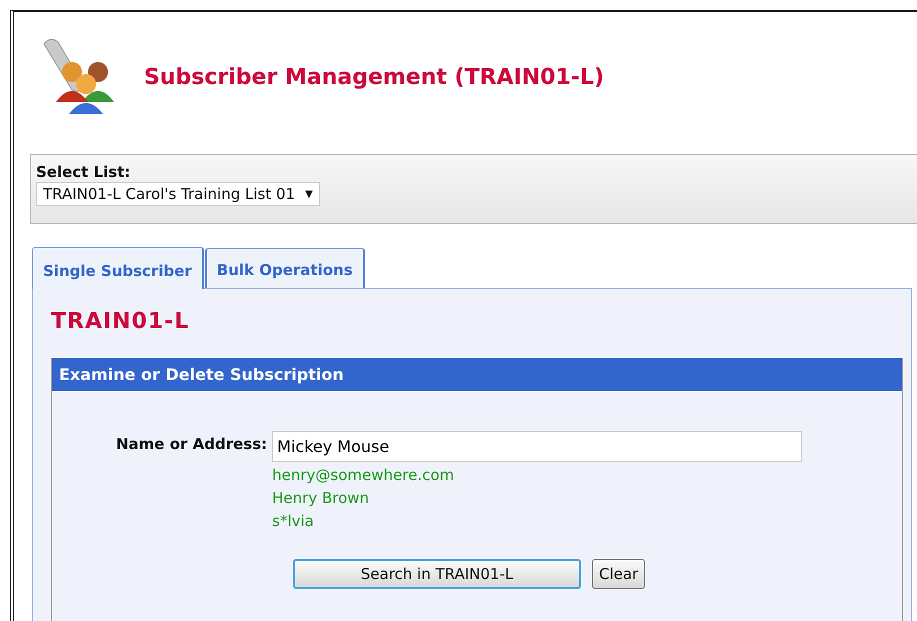 The width and height of the screenshot is (917, 621). I want to click on field-label: Name or Address:, so click(192, 445).